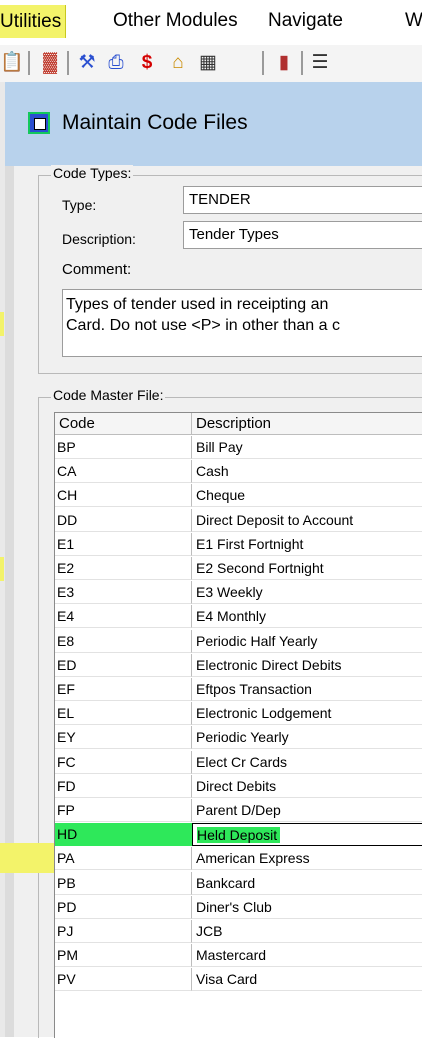  Describe the element at coordinates (79, 205) in the screenshot. I see `type-label: Type:` at that location.